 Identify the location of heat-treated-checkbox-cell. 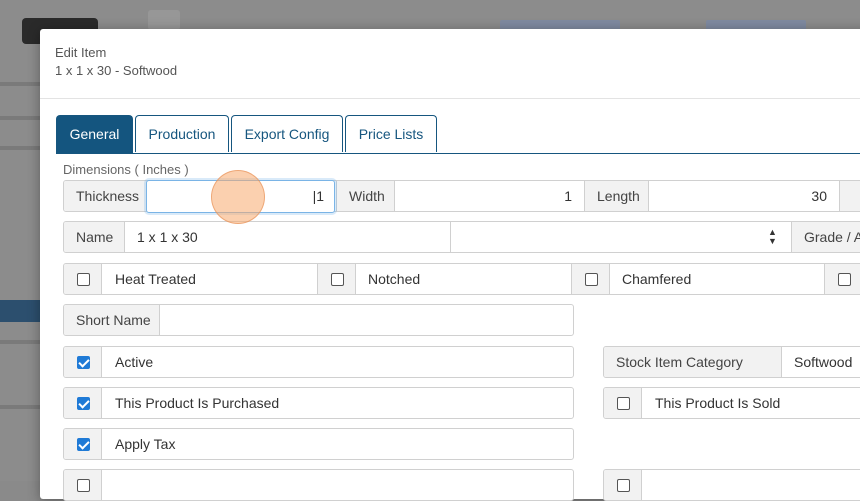
(83, 279).